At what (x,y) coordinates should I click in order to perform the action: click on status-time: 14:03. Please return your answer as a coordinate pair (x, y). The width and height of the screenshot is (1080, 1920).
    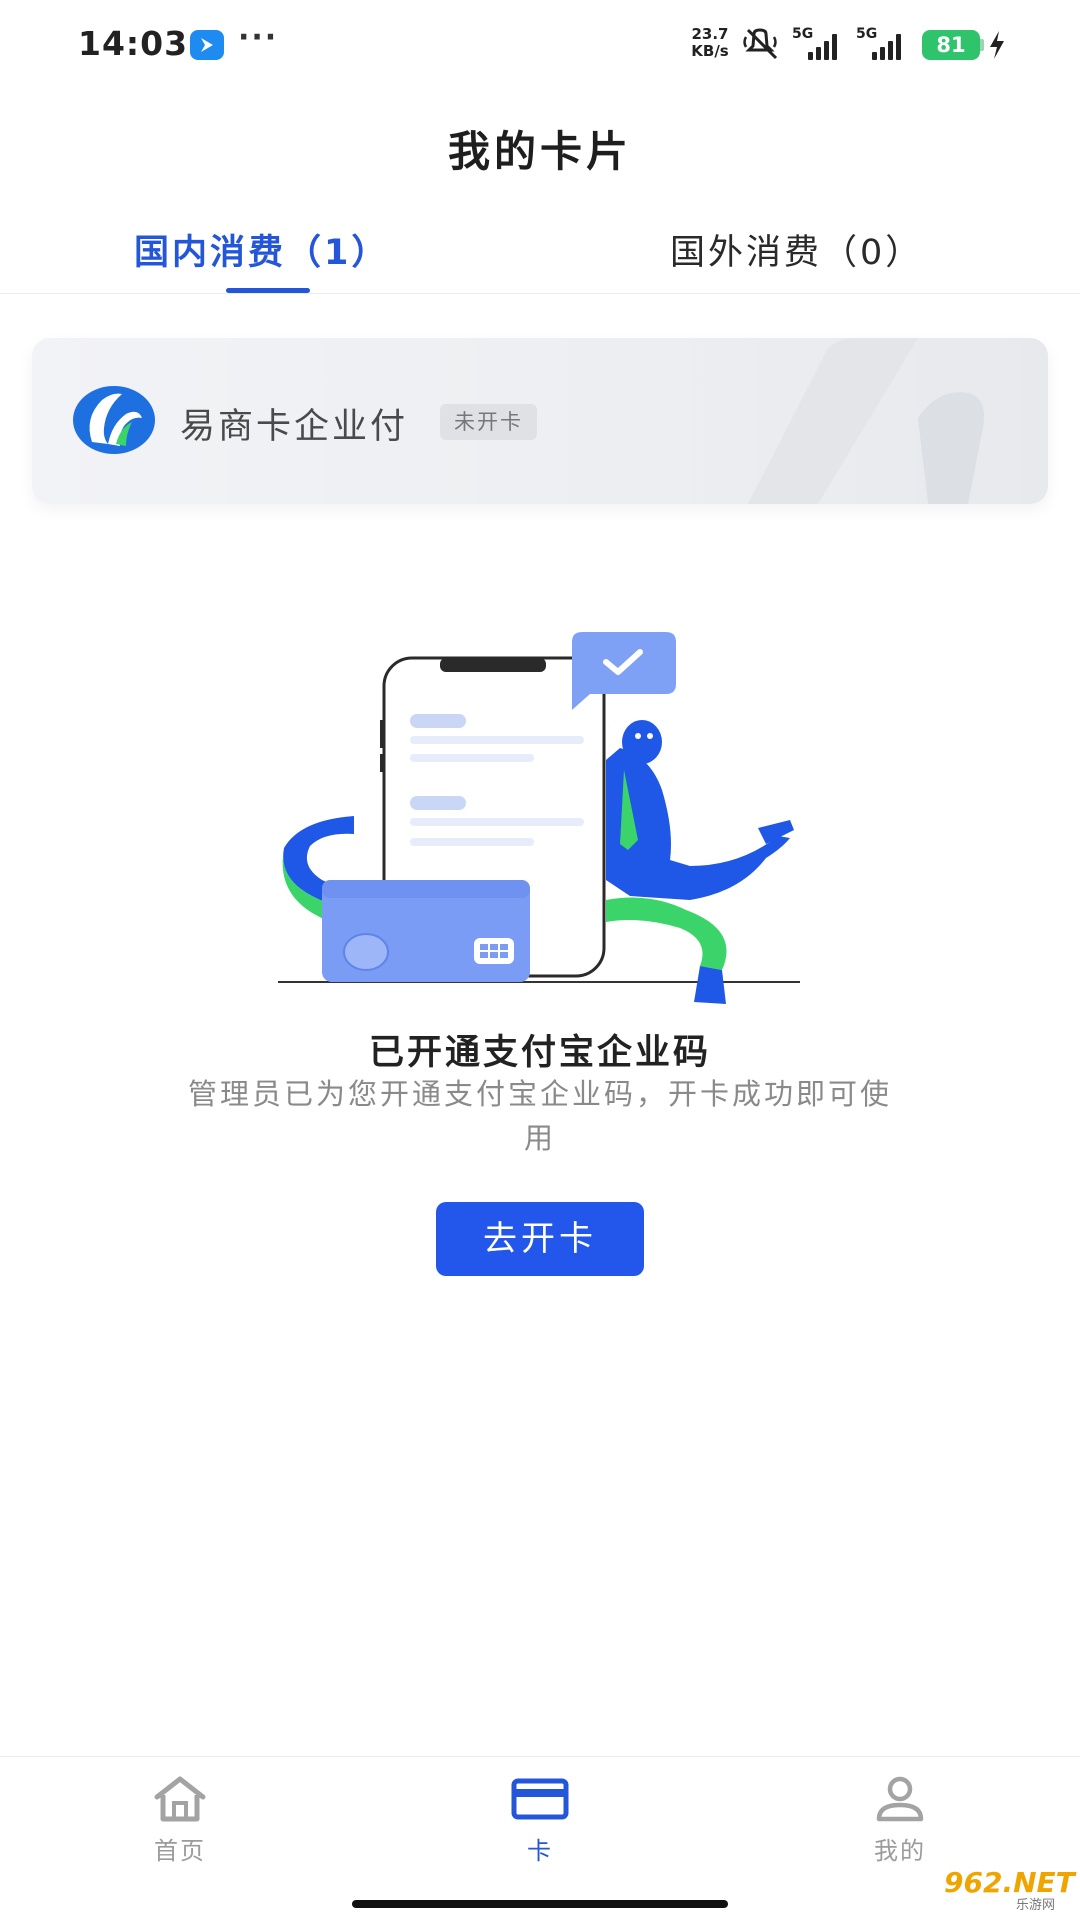
    Looking at the image, I should click on (133, 43).